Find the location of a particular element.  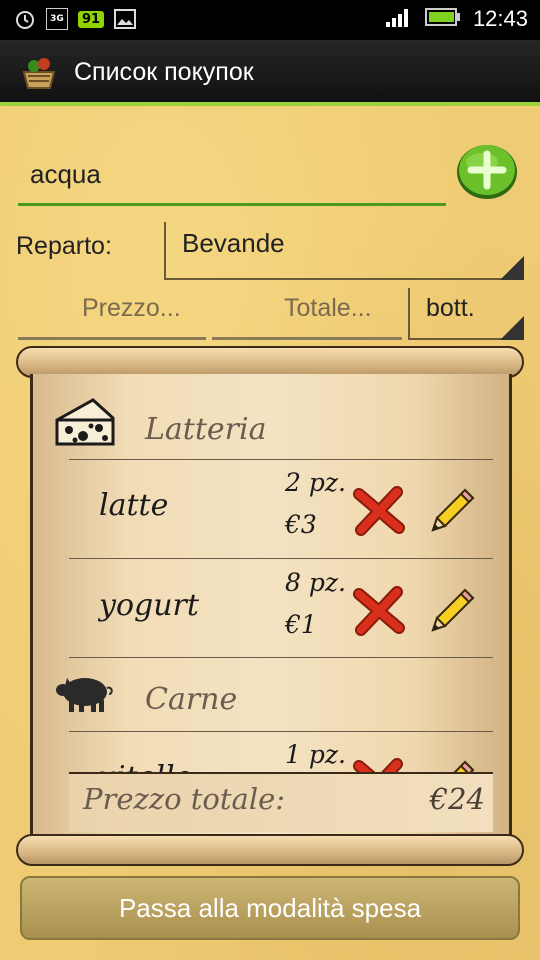

item-name: yogurt is located at coordinates (149, 605).